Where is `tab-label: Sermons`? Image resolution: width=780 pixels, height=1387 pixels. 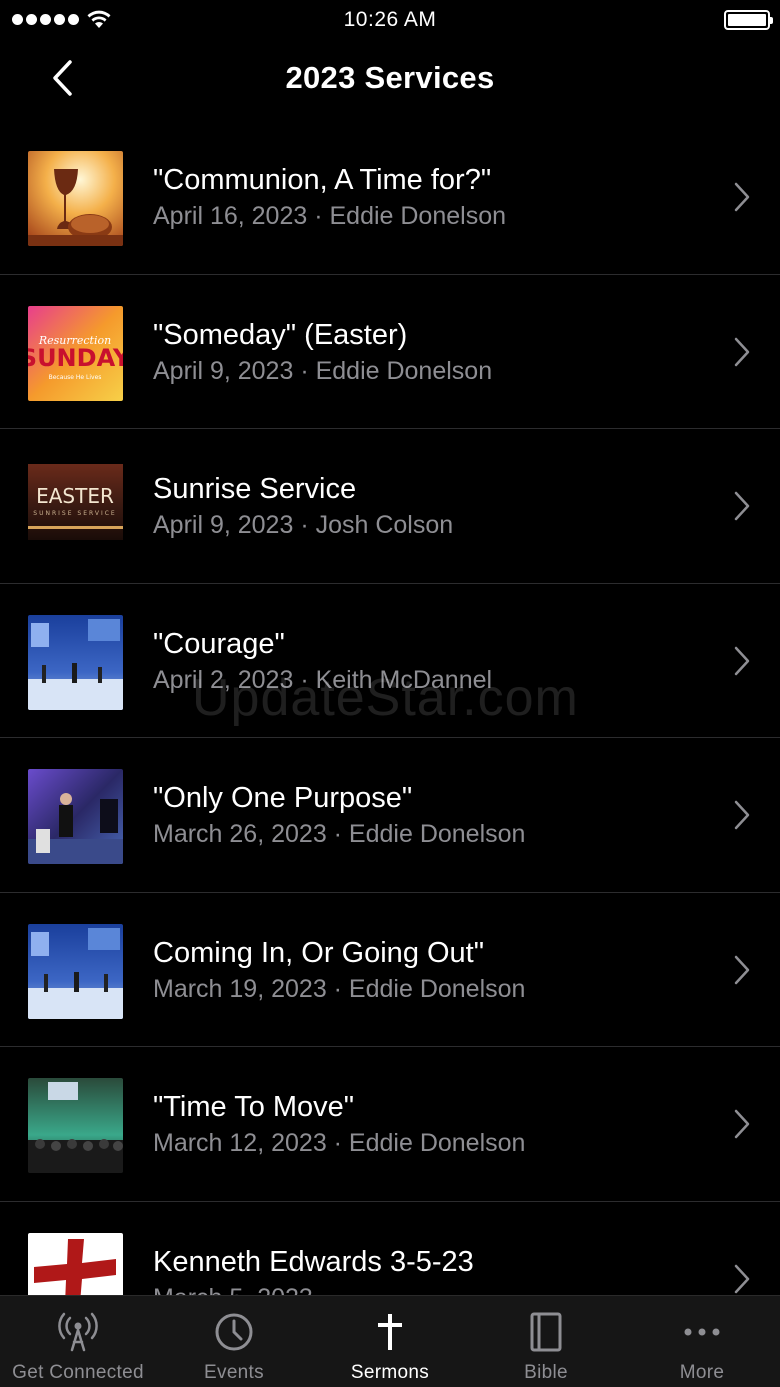
tab-label: Sermons is located at coordinates (390, 1372).